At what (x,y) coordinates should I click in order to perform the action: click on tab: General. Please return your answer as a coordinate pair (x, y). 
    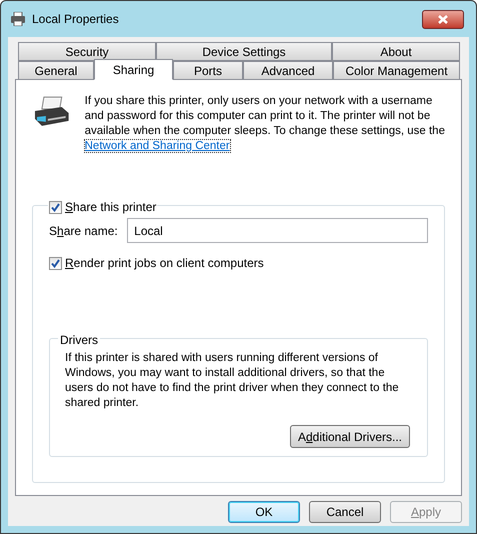
    Looking at the image, I should click on (56, 70).